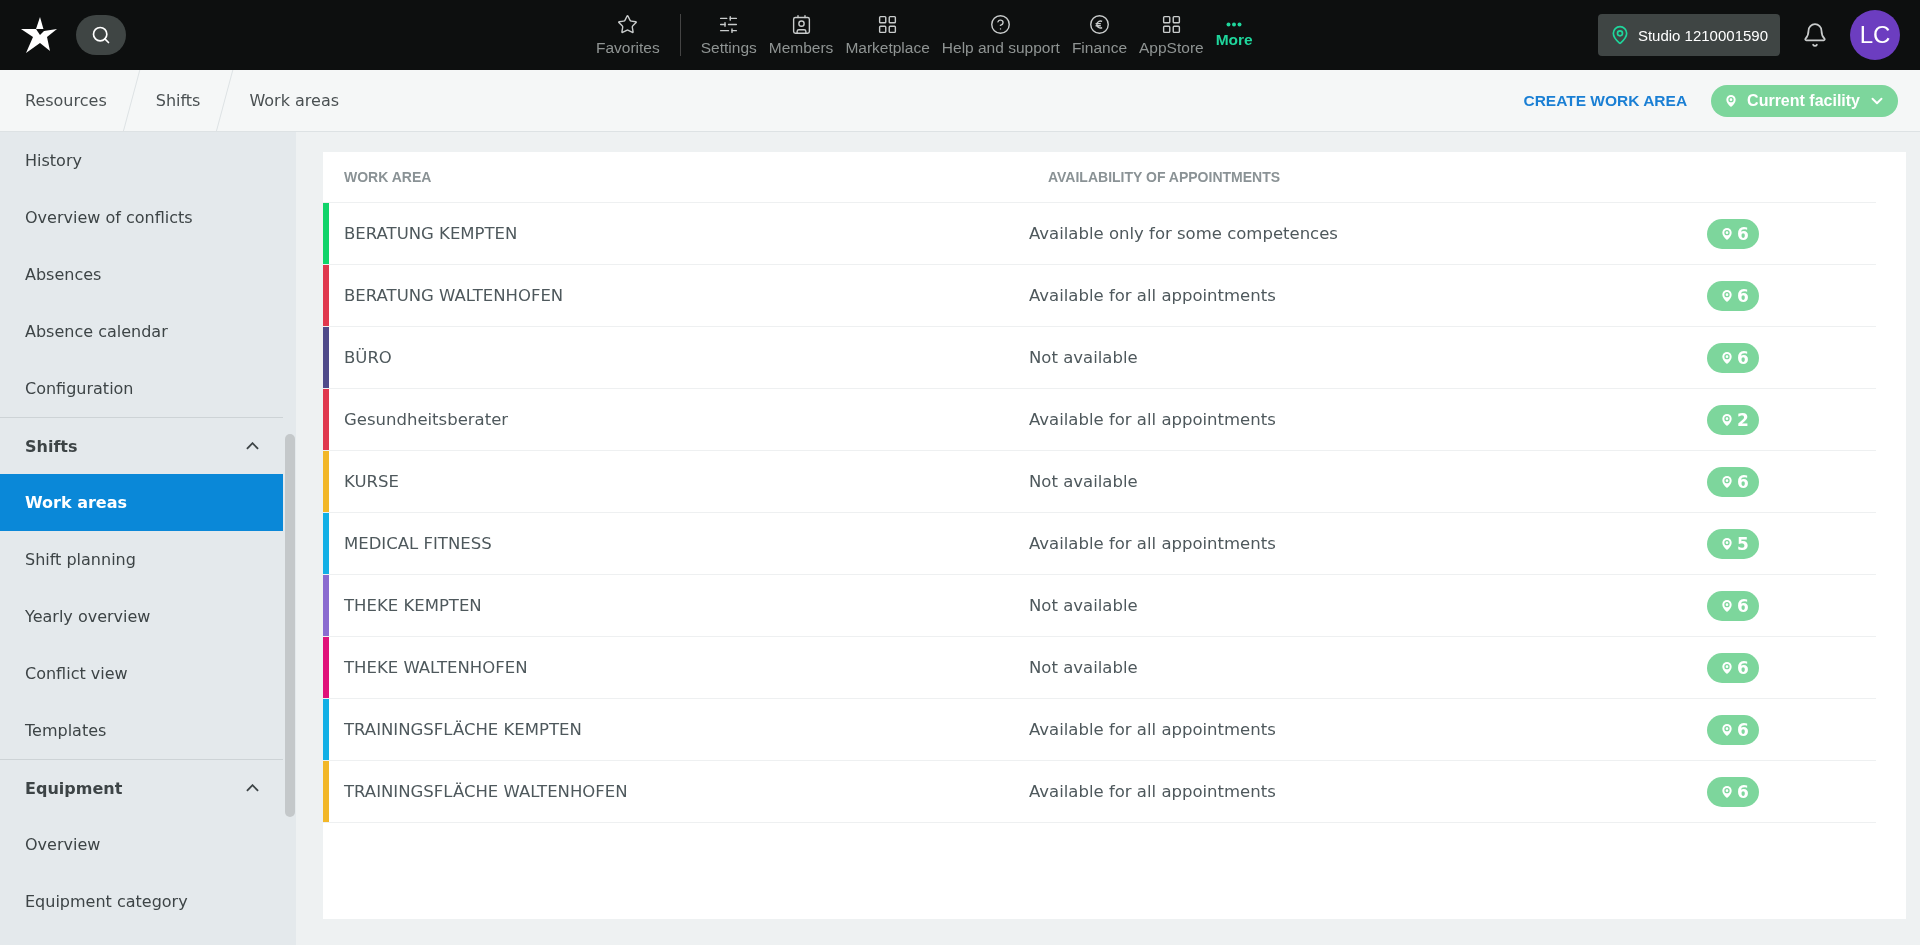  I want to click on studio-button: Studio 1210001590, so click(1688, 35).